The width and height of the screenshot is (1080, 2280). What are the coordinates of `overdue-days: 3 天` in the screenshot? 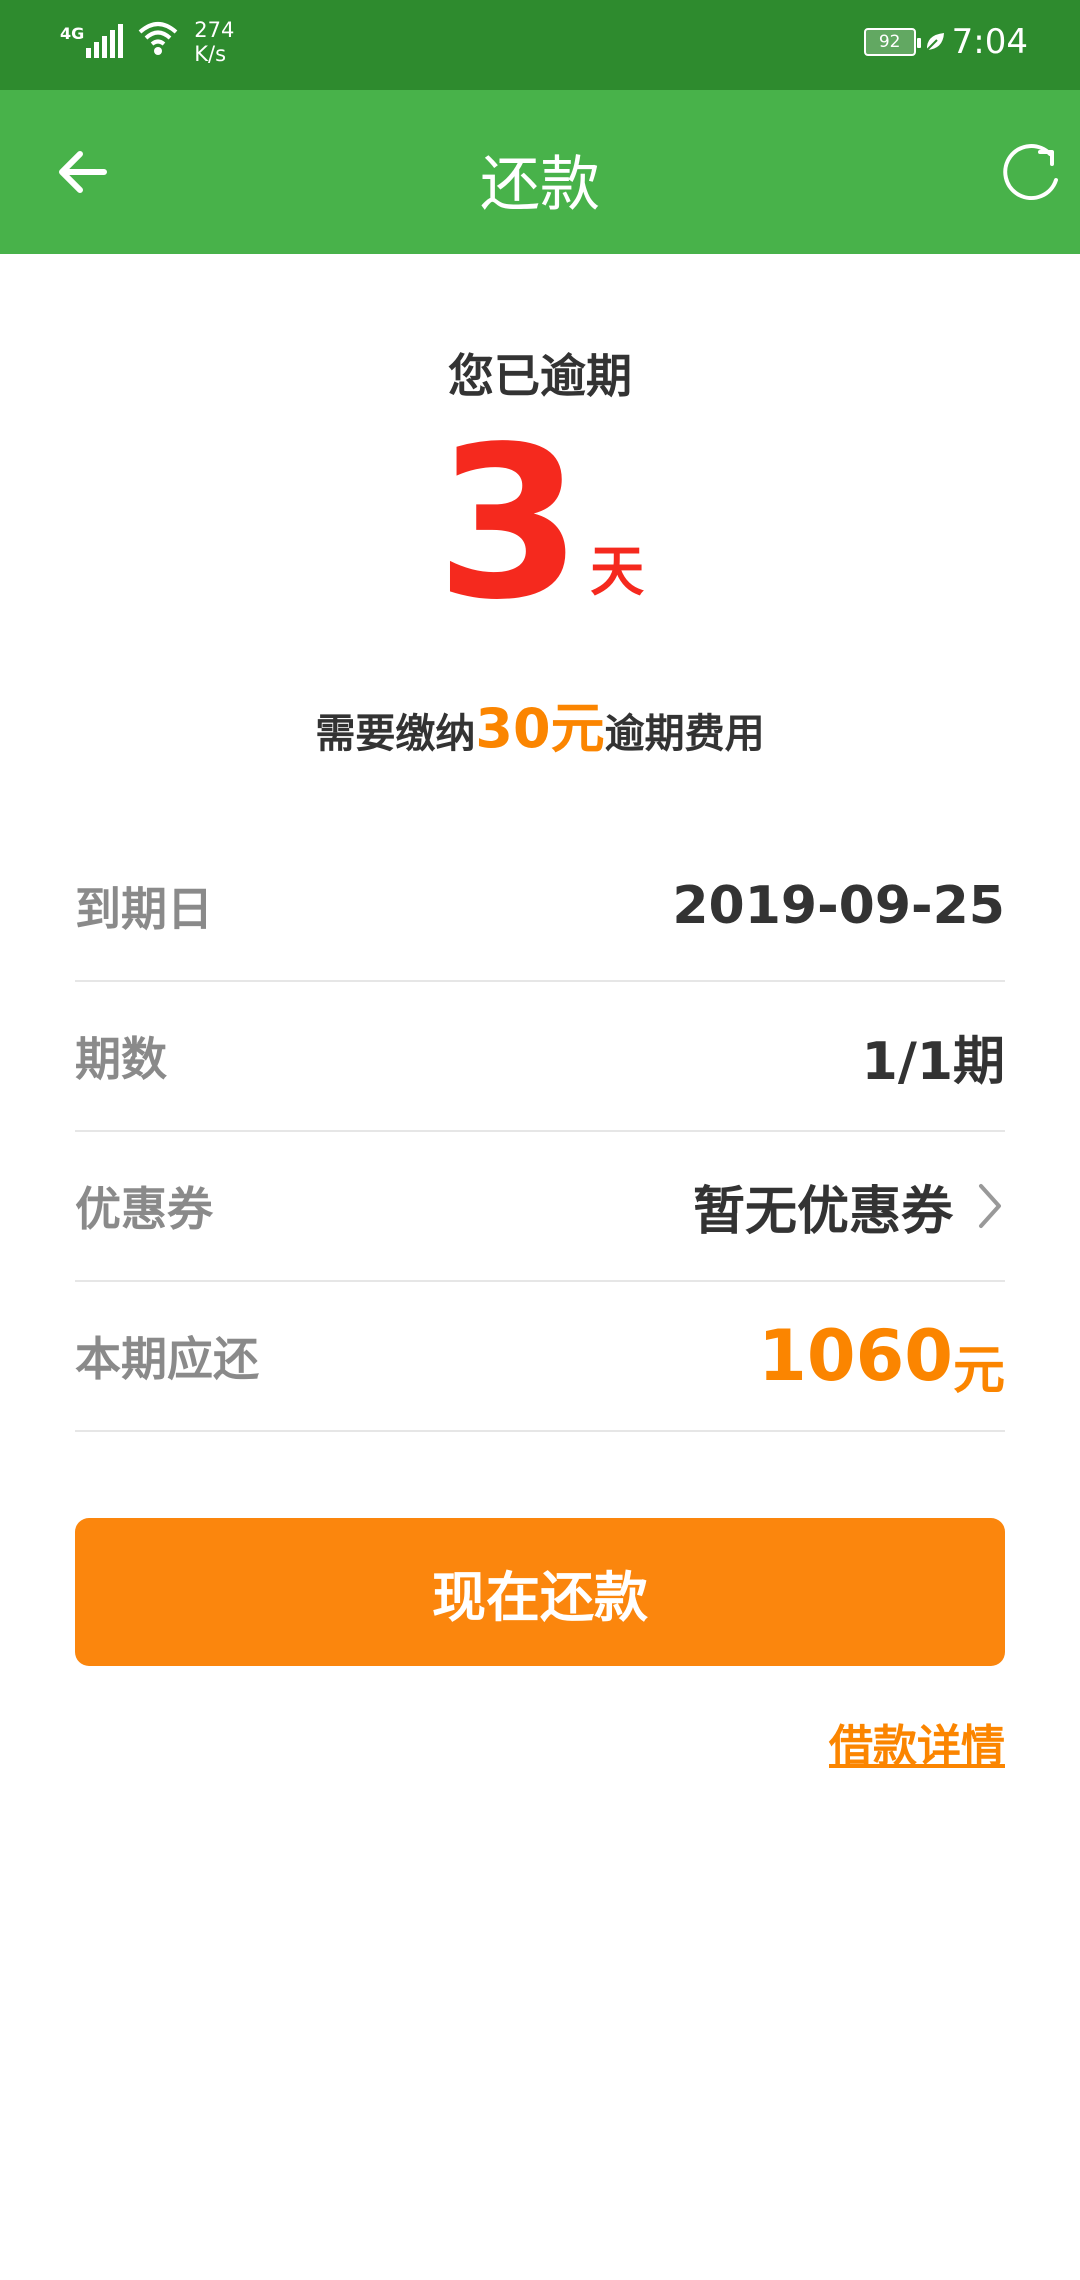 It's located at (540, 523).